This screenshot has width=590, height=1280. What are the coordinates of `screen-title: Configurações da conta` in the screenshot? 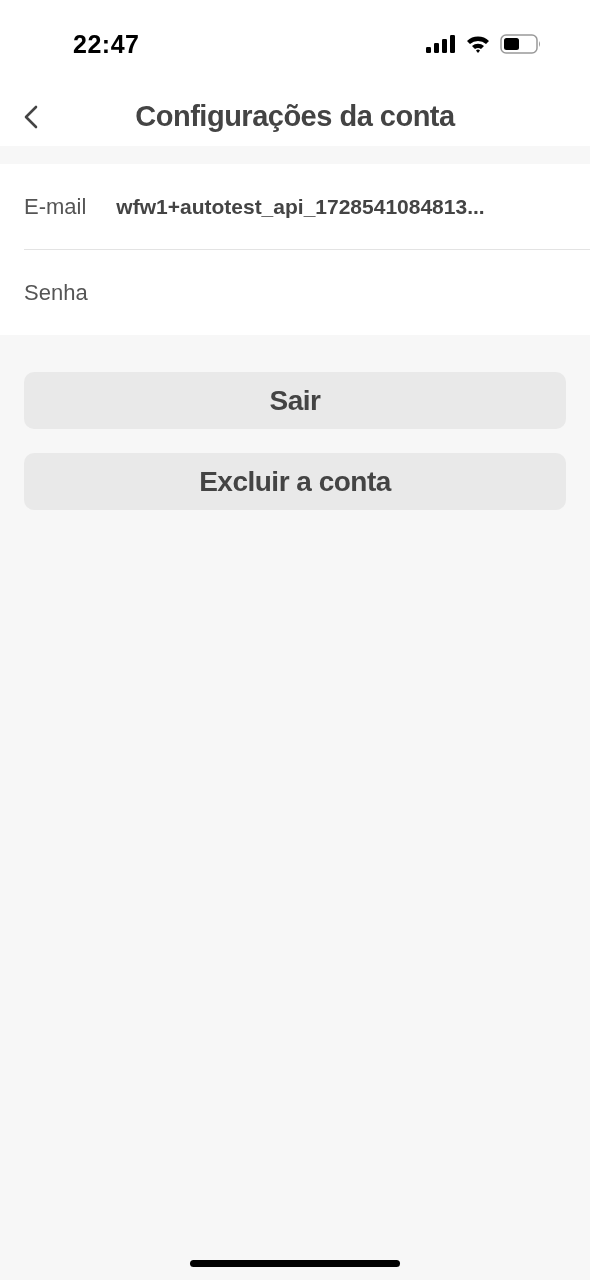 It's located at (295, 116).